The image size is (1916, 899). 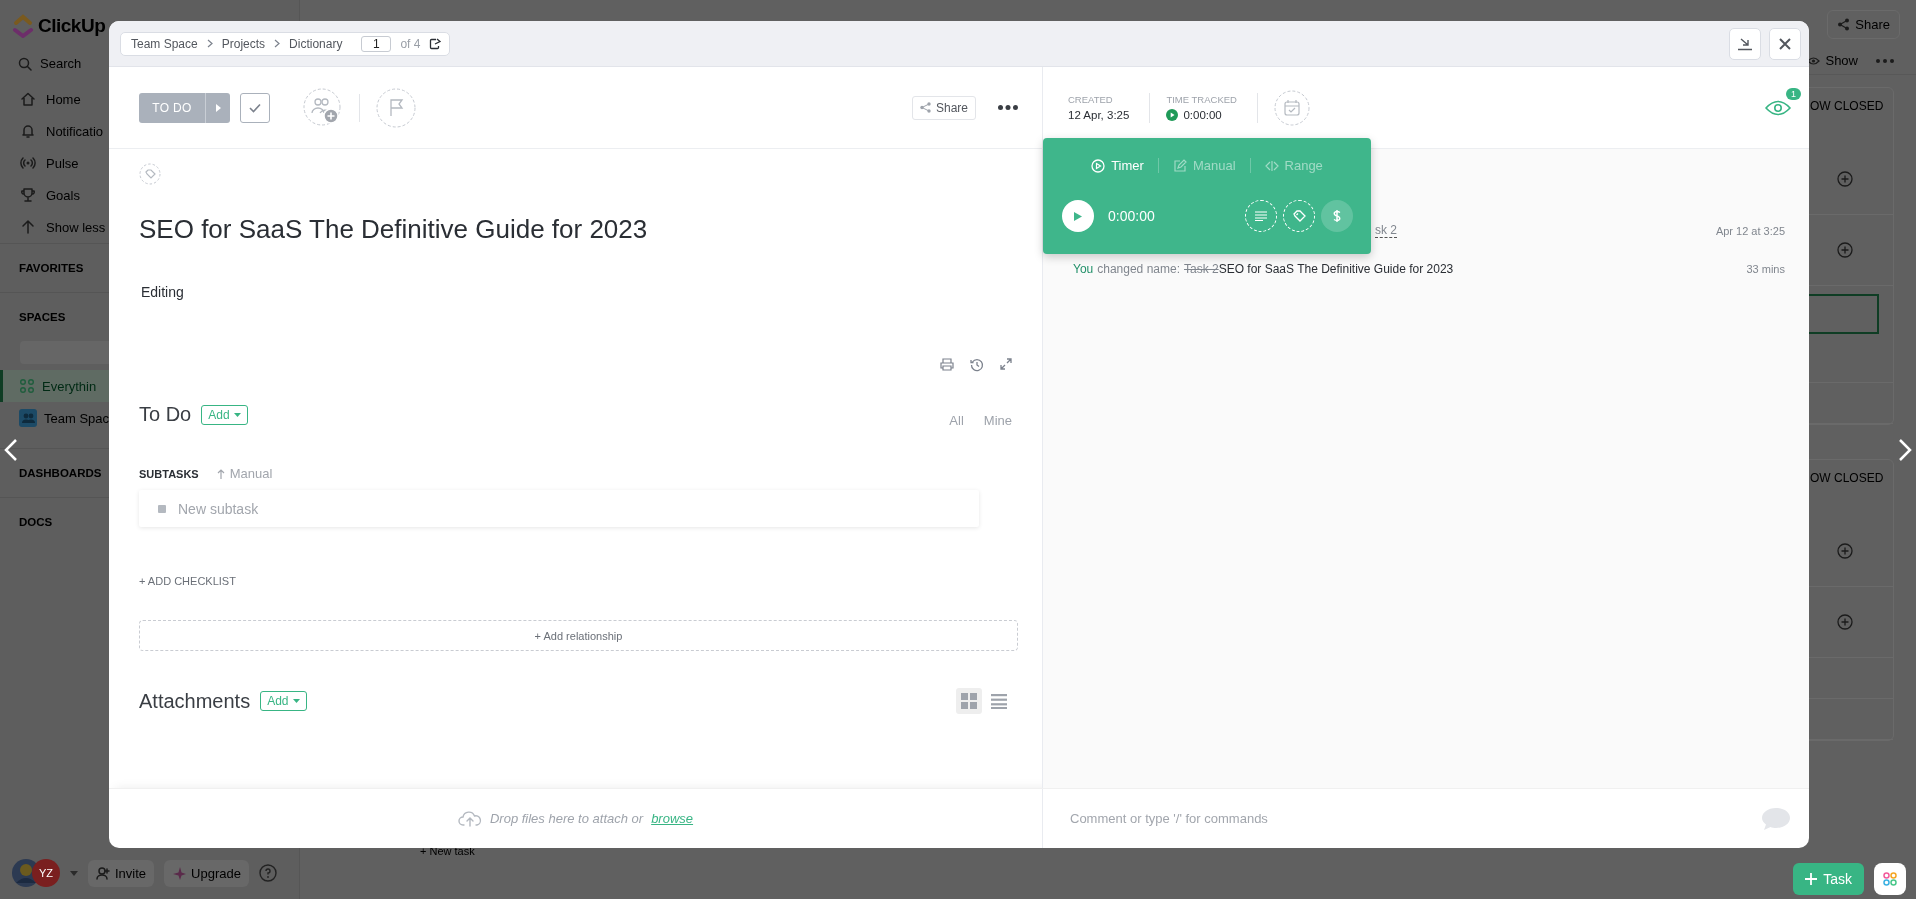 What do you see at coordinates (25, 63) in the screenshot?
I see `search-icon` at bounding box center [25, 63].